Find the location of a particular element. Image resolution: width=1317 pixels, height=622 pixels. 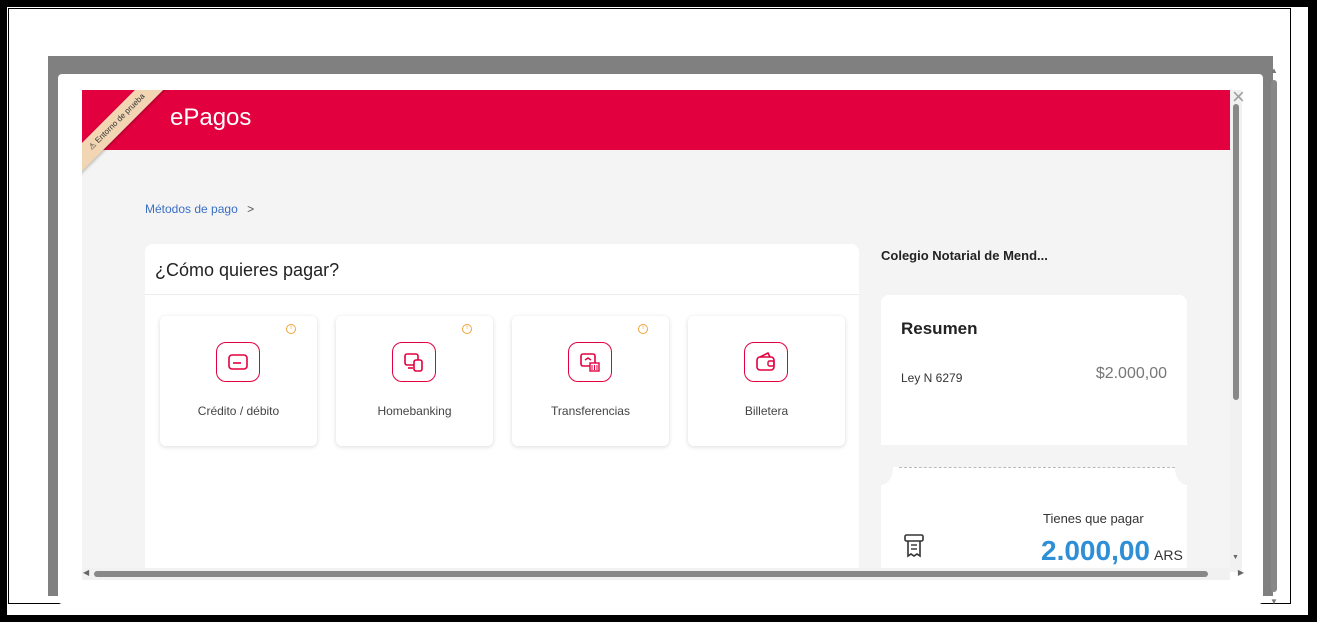

summary-item-label: Ley N 6279 is located at coordinates (932, 378).